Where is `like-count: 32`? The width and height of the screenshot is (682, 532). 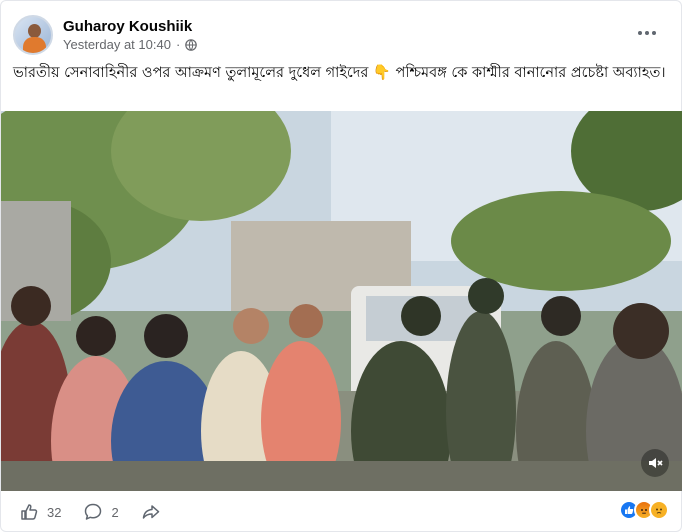
like-count: 32 is located at coordinates (54, 512).